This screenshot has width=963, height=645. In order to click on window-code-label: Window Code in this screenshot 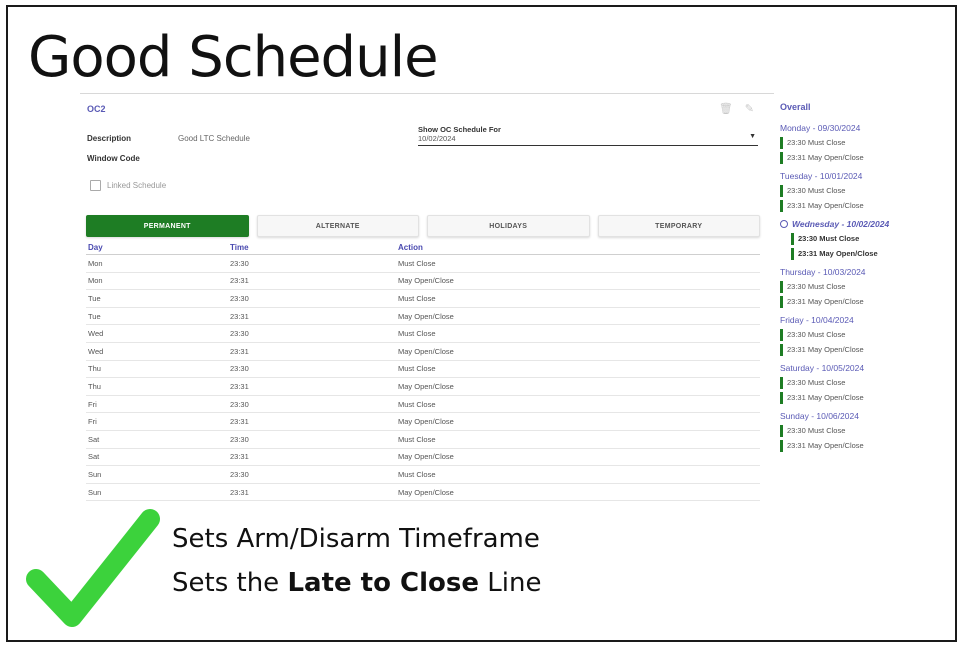, I will do `click(113, 158)`.